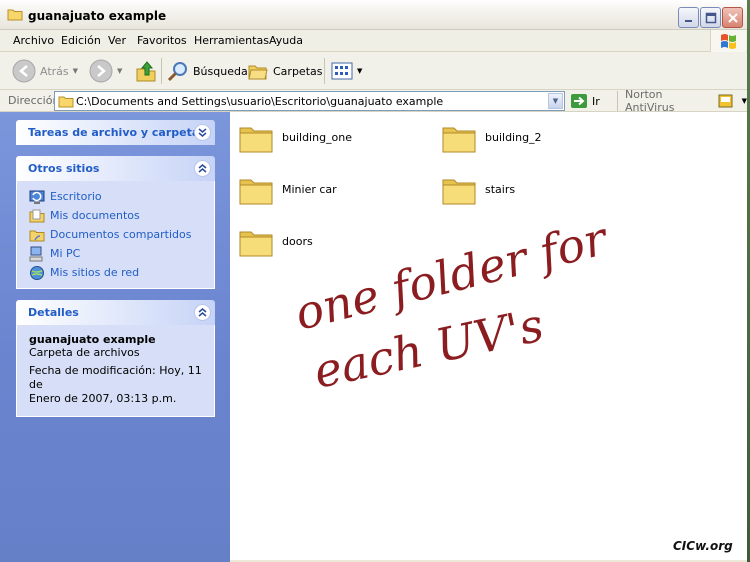 The image size is (750, 562). Describe the element at coordinates (36, 253) in the screenshot. I see `computer-icon` at that location.